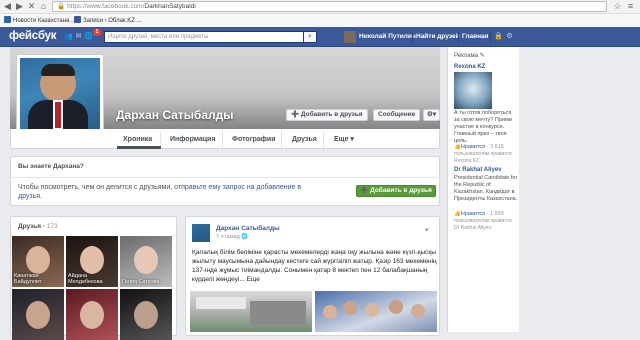  What do you see at coordinates (31, 6) in the screenshot?
I see `close-icon: ✕` at bounding box center [31, 6].